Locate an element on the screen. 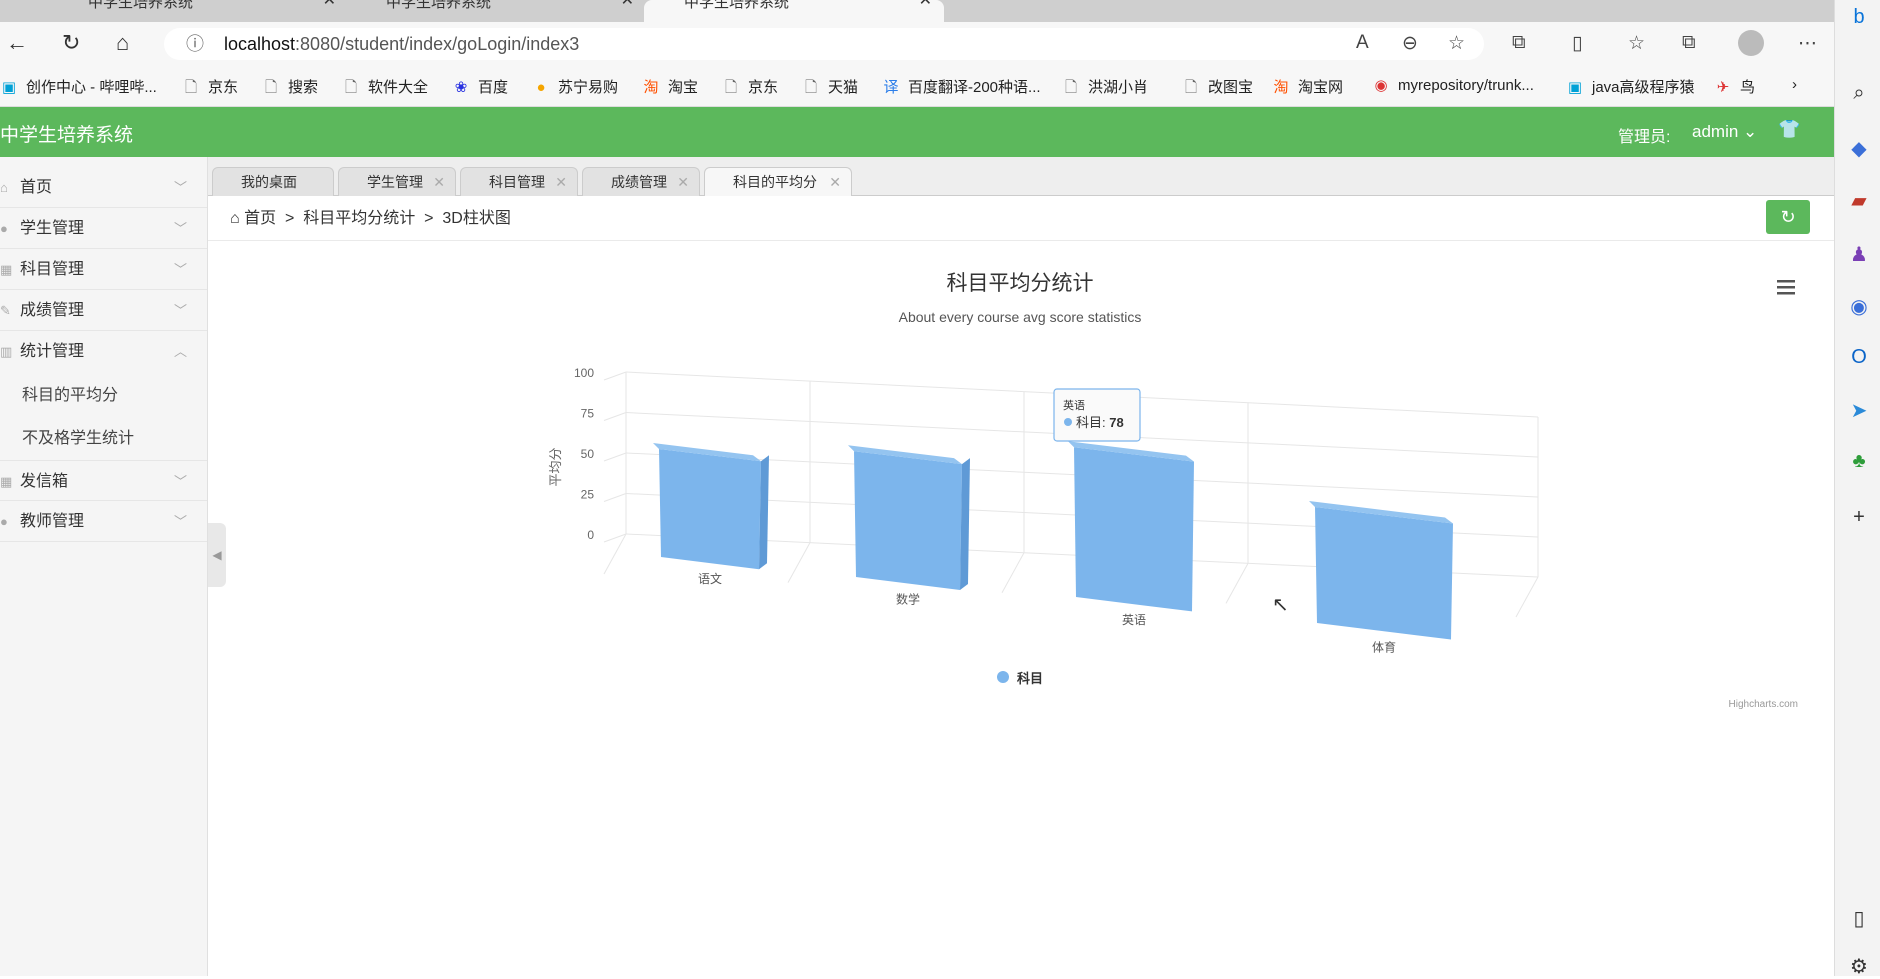 The image size is (1880, 979). sidebar-toggle-icon: ▯ is located at coordinates (1859, 918).